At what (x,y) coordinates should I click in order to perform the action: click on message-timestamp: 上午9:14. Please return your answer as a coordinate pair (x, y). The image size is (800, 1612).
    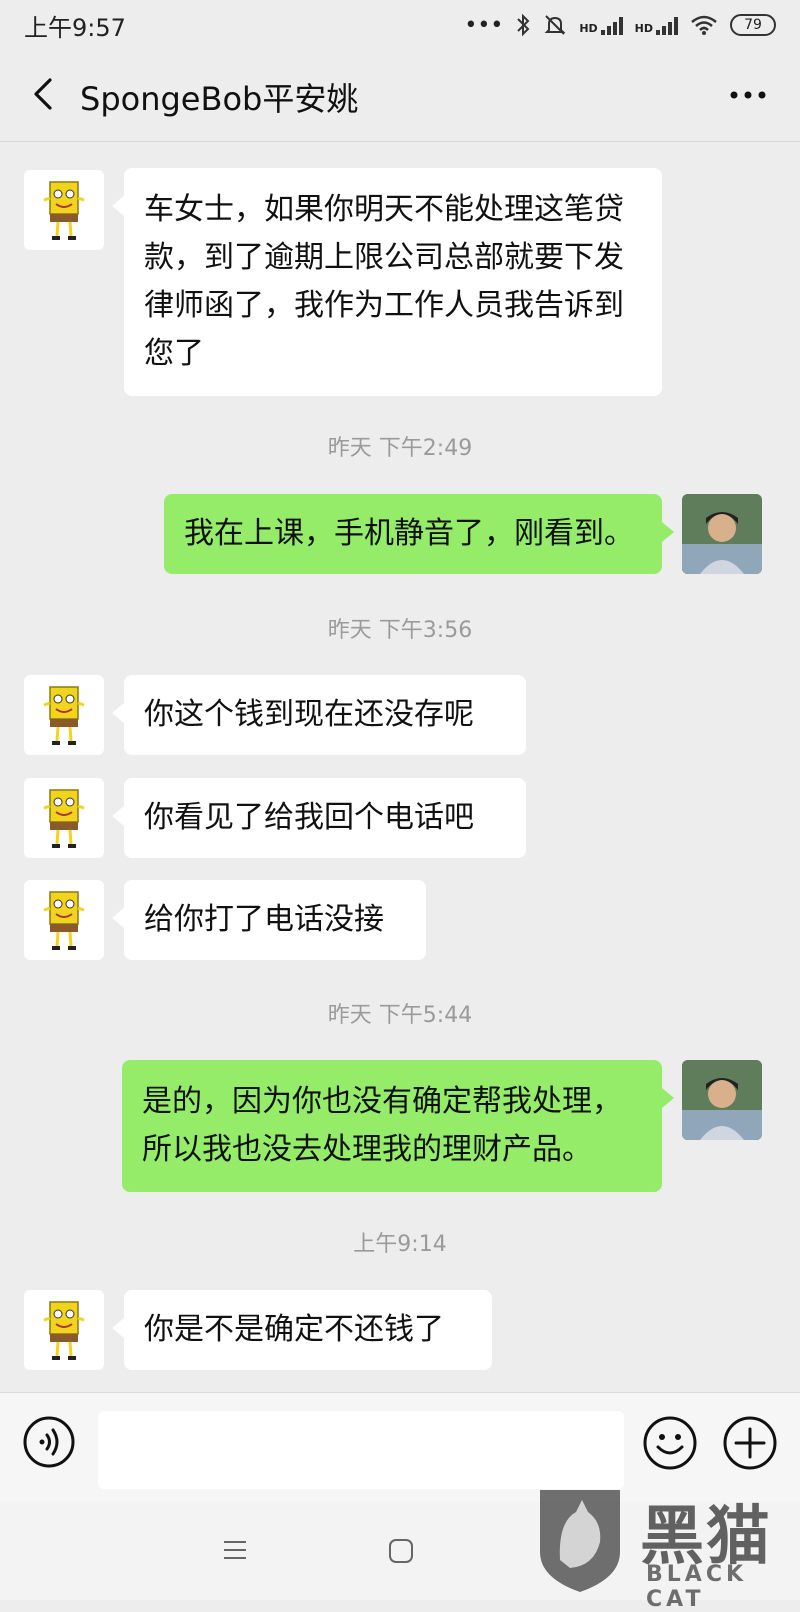
    Looking at the image, I should click on (400, 1244).